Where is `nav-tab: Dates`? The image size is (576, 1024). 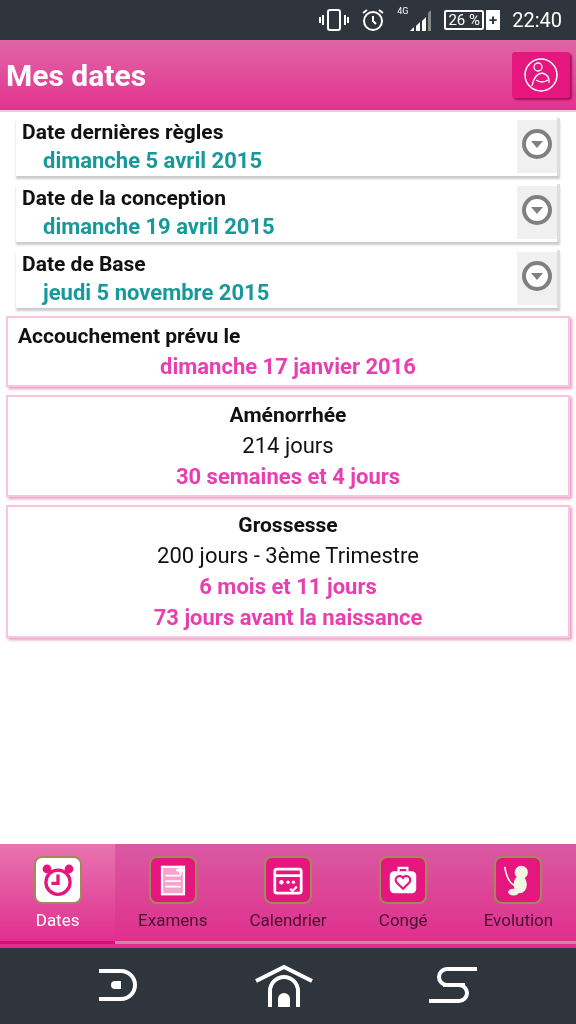
nav-tab: Dates is located at coordinates (58, 894).